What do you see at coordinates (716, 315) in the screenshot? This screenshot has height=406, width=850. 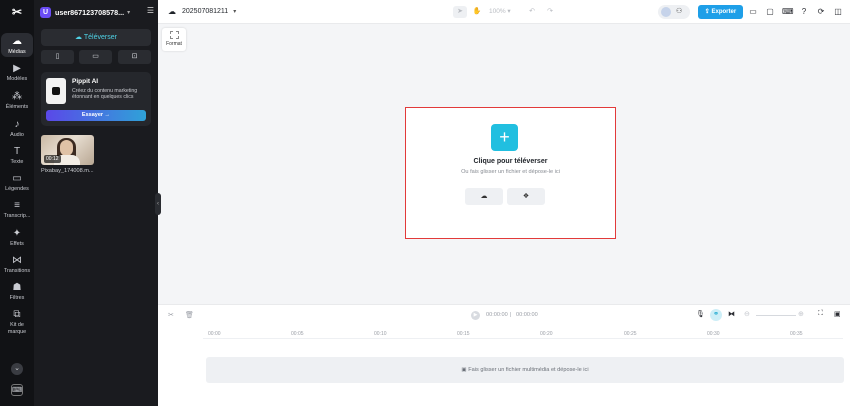 I see `link-icon: ⚭` at bounding box center [716, 315].